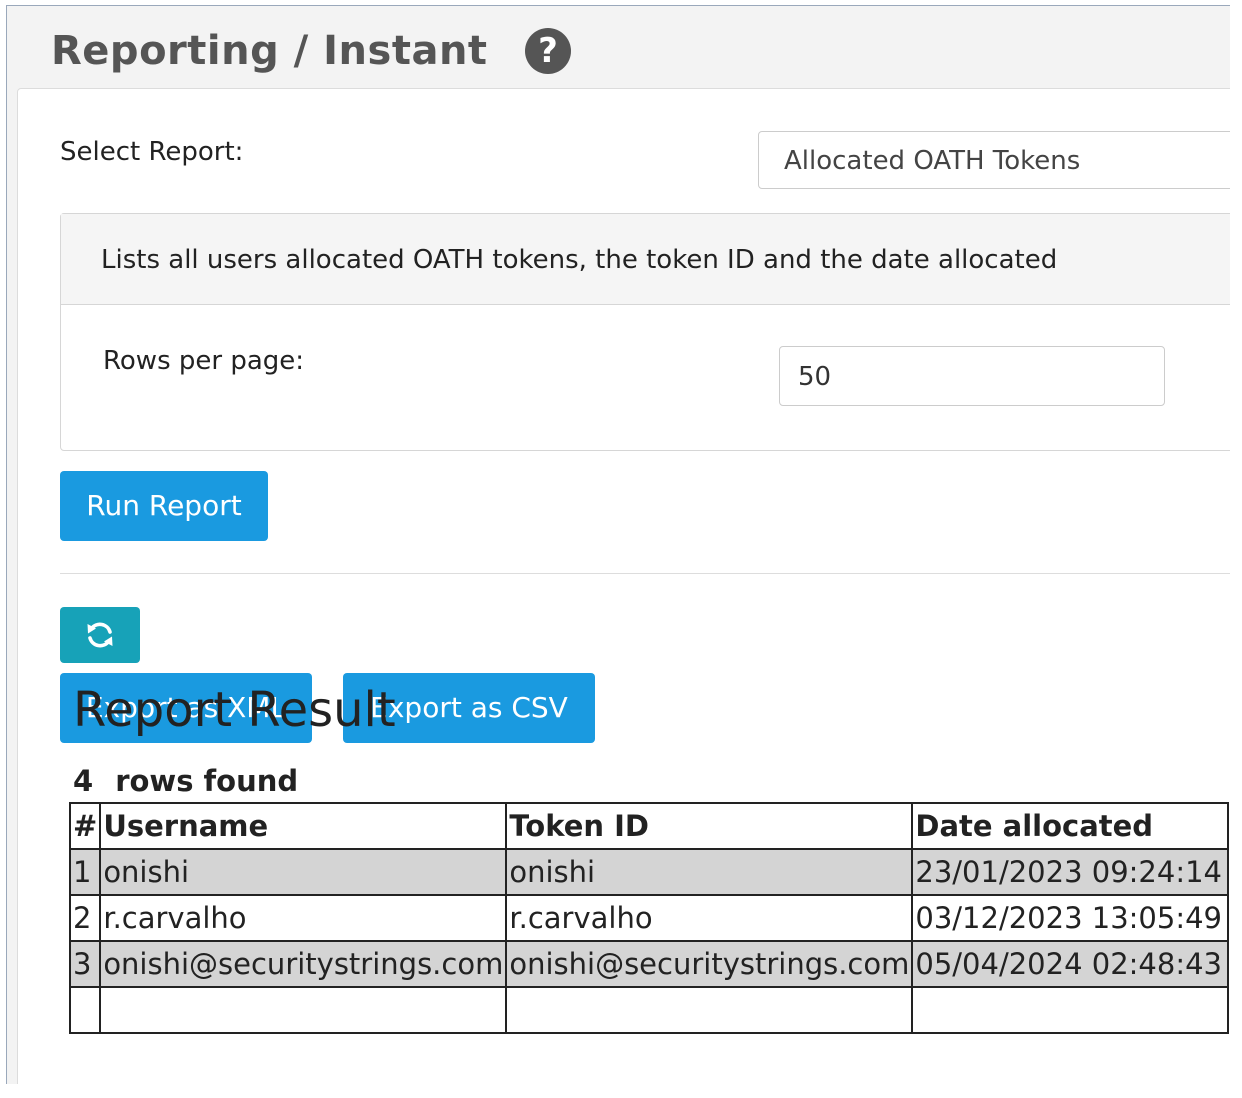 The image size is (1242, 1098). Describe the element at coordinates (85, 918) in the screenshot. I see `row-number: 2` at that location.